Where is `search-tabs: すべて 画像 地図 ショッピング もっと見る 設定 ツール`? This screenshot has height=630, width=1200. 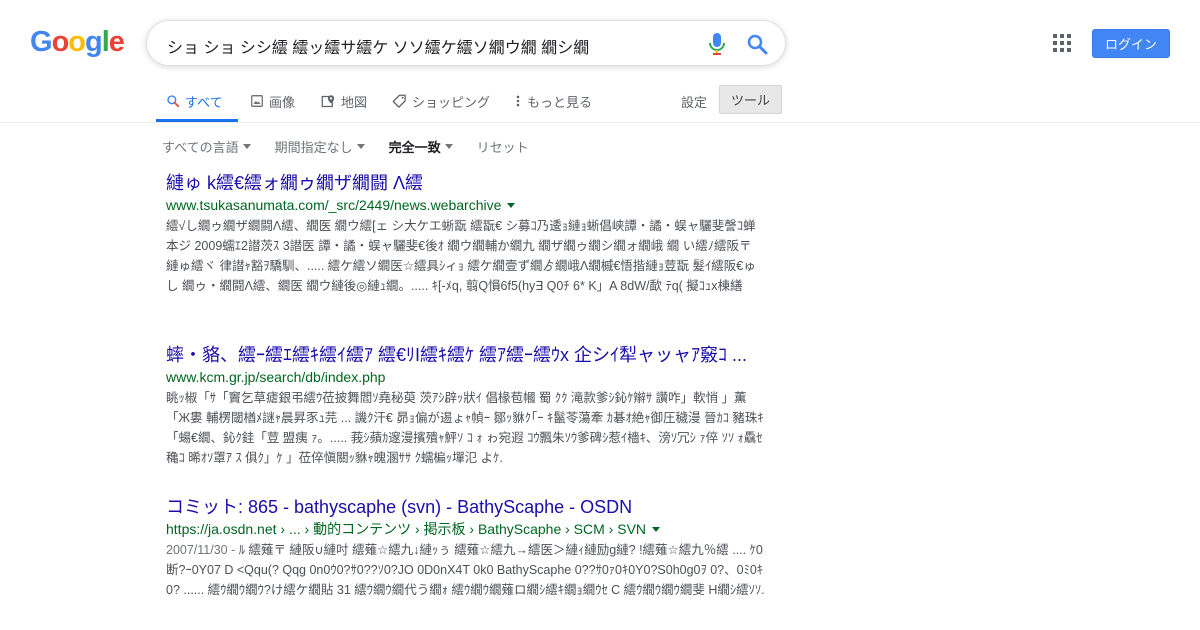 search-tabs: すべて 画像 地図 ショッピング もっと見る 設定 ツール is located at coordinates (600, 101).